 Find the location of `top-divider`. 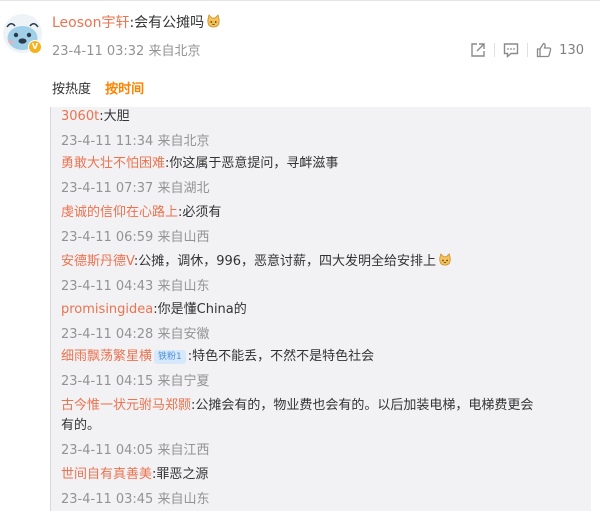

top-divider is located at coordinates (300, 0).